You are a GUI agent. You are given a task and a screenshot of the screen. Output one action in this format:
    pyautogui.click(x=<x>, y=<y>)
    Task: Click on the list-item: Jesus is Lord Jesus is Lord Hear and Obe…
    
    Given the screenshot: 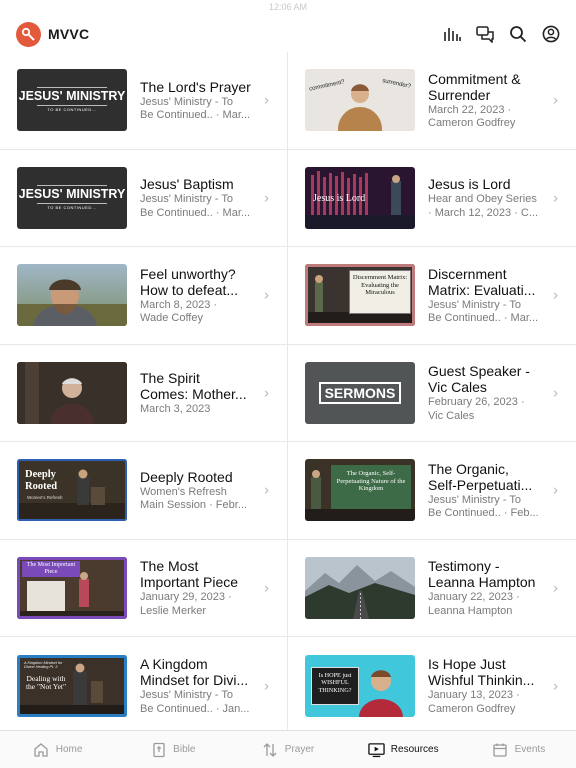 What is the action you would take?
    pyautogui.click(x=432, y=198)
    